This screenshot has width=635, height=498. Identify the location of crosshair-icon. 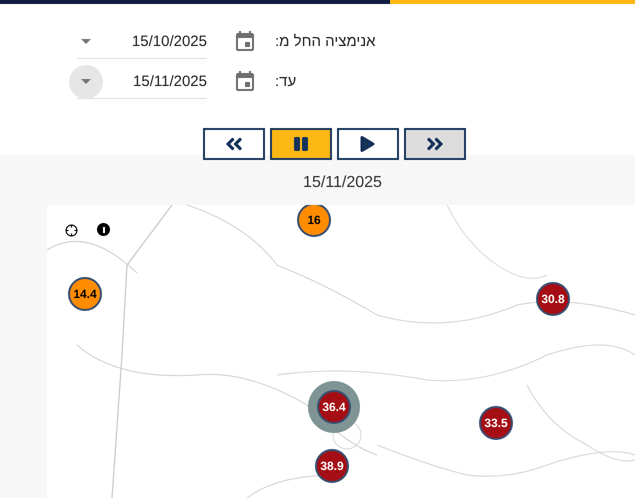
(71, 230).